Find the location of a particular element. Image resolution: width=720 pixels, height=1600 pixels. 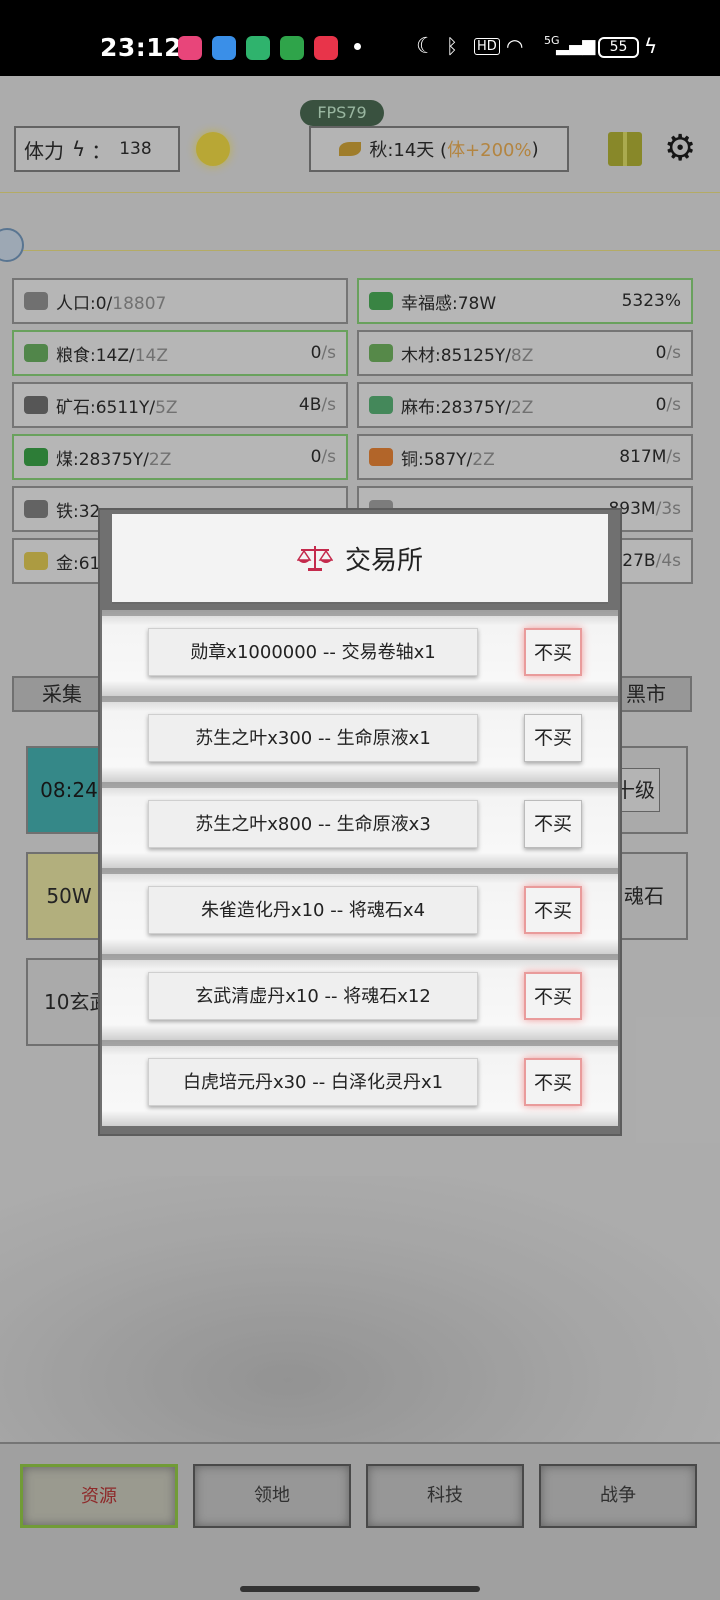

trade-offer: 白虎培元丹x30 -- 白泽化灵丹x1 is located at coordinates (313, 1082).